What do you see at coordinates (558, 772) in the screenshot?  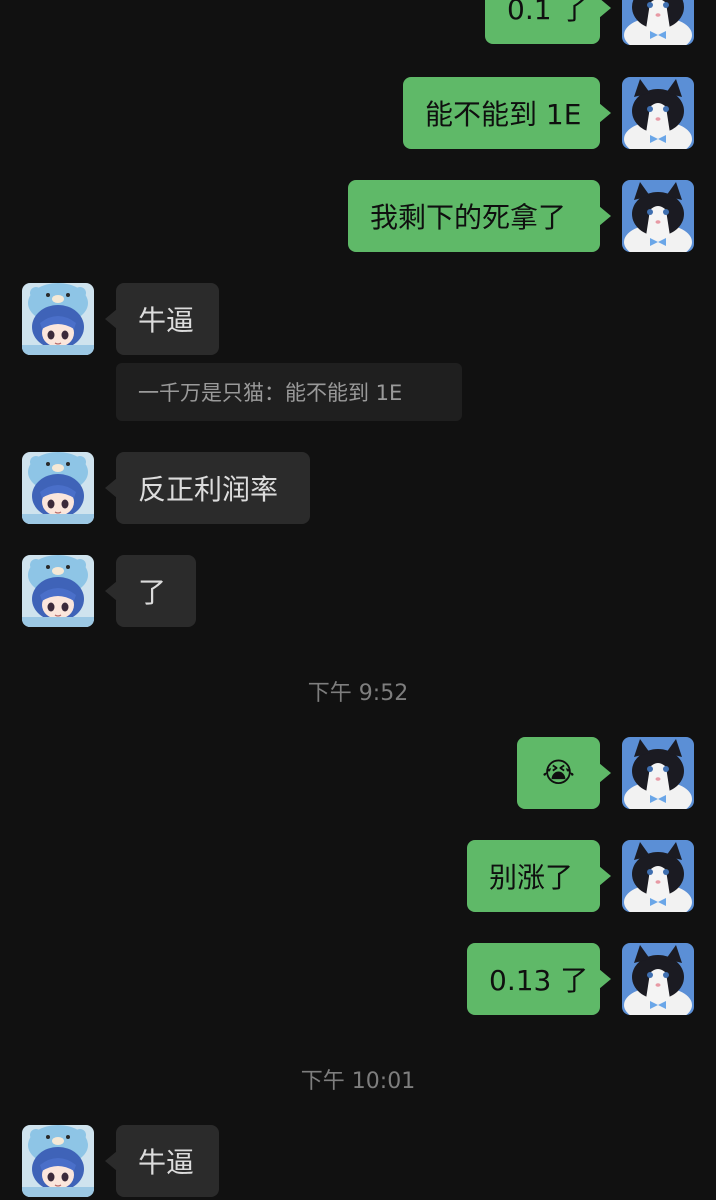 I see `crying-face-emoji: 😭` at bounding box center [558, 772].